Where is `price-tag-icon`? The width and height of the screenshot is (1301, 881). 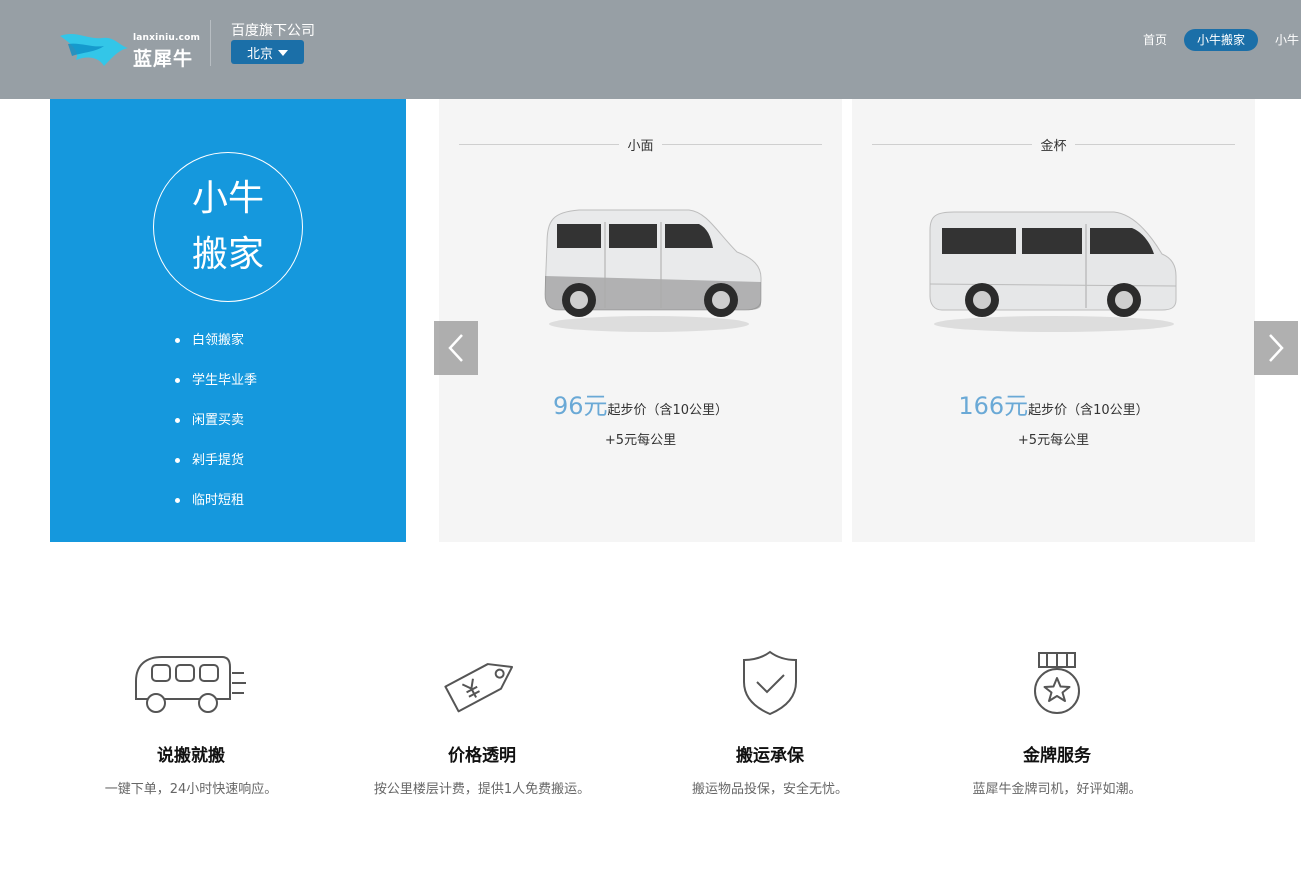 price-tag-icon is located at coordinates (479, 687).